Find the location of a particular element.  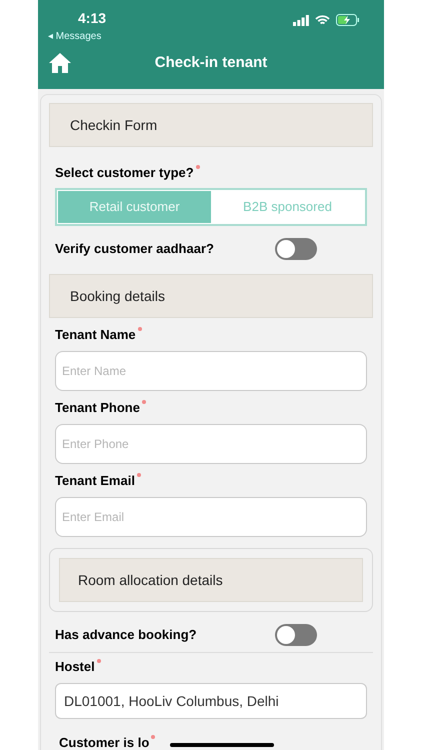

field-label: Tenant Phone is located at coordinates (97, 408).